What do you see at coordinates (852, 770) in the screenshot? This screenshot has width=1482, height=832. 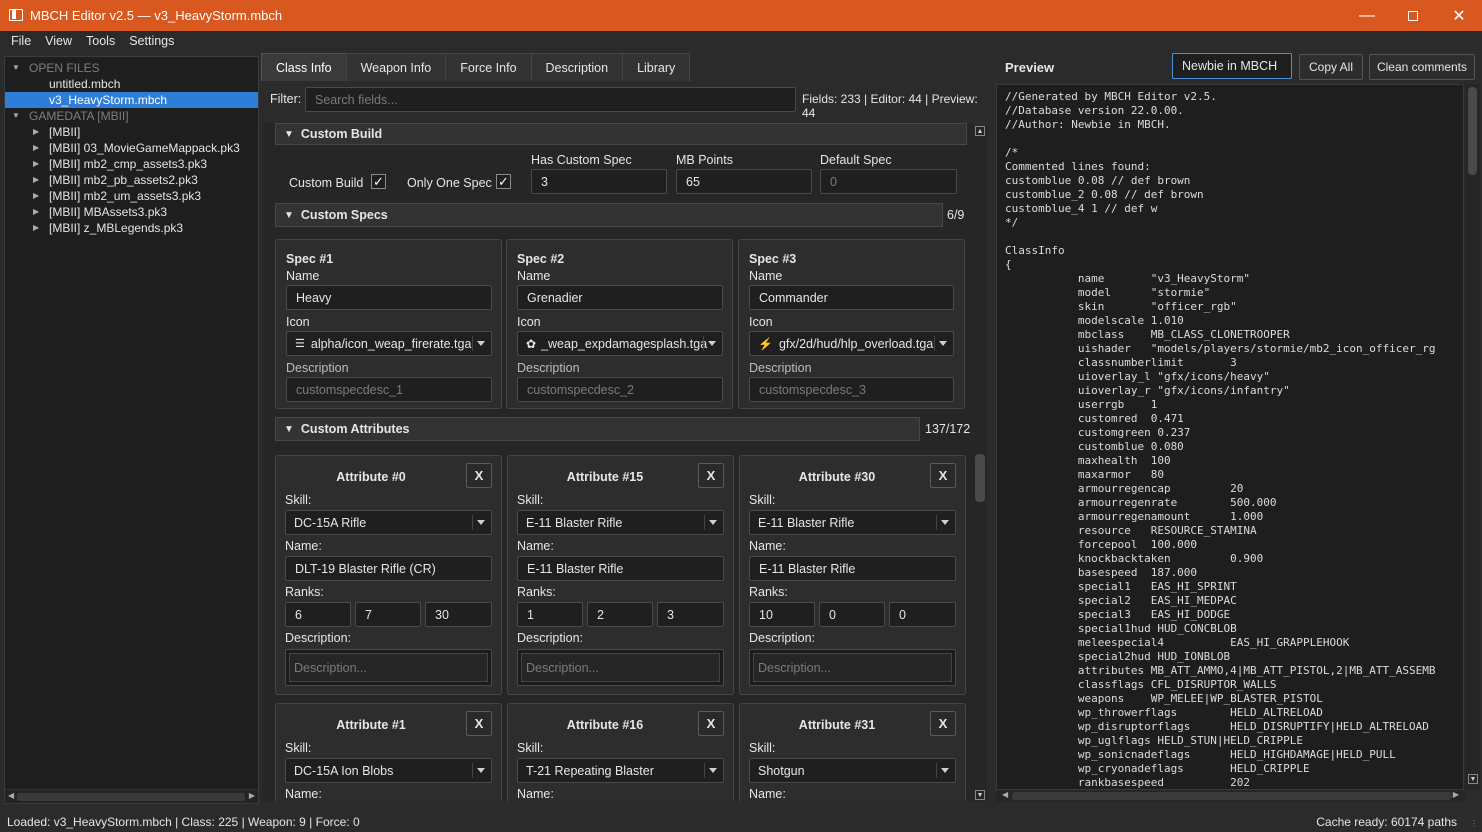 I see `skill-select: Shotgun` at bounding box center [852, 770].